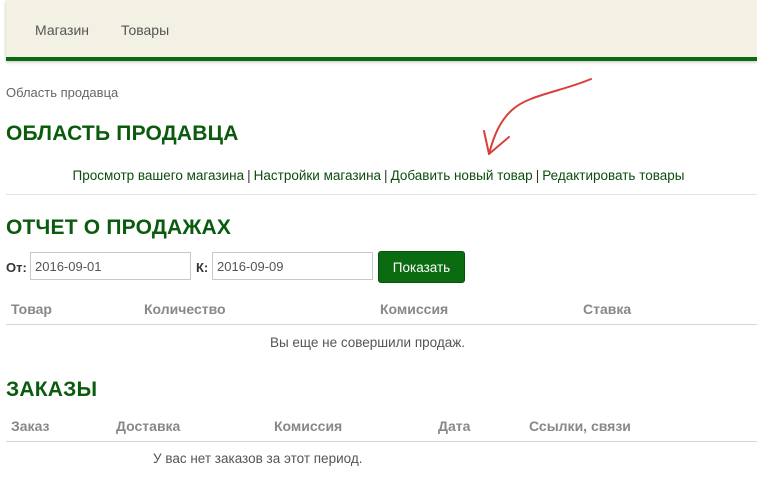 The image size is (757, 498). I want to click on orders-table-divider, so click(381, 441).